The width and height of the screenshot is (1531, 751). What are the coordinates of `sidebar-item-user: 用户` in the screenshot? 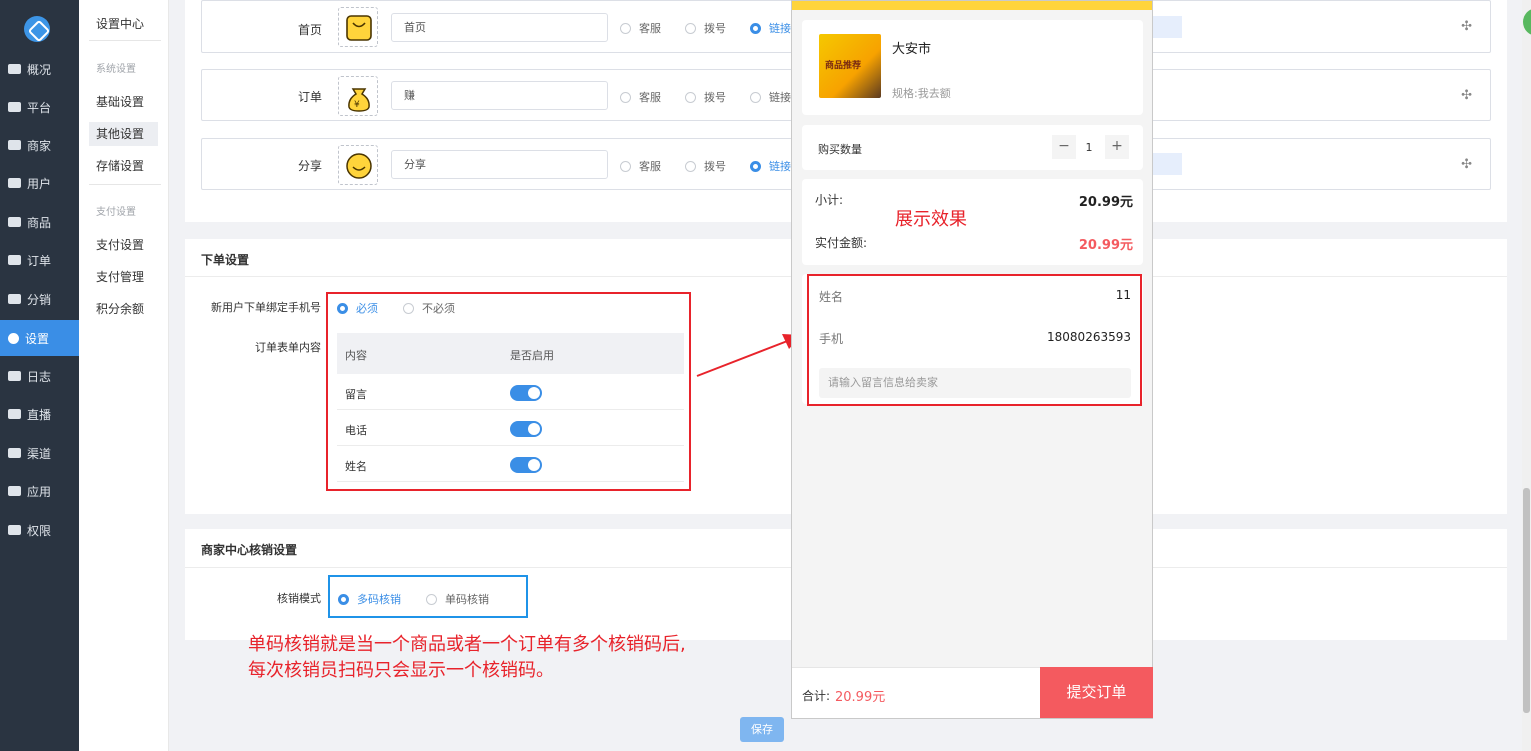 It's located at (39, 183).